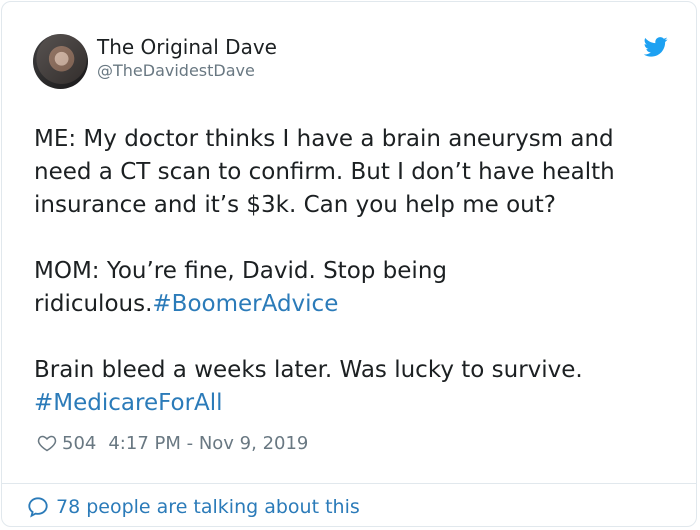 The width and height of the screenshot is (700, 530). I want to click on heart-icon, so click(47, 443).